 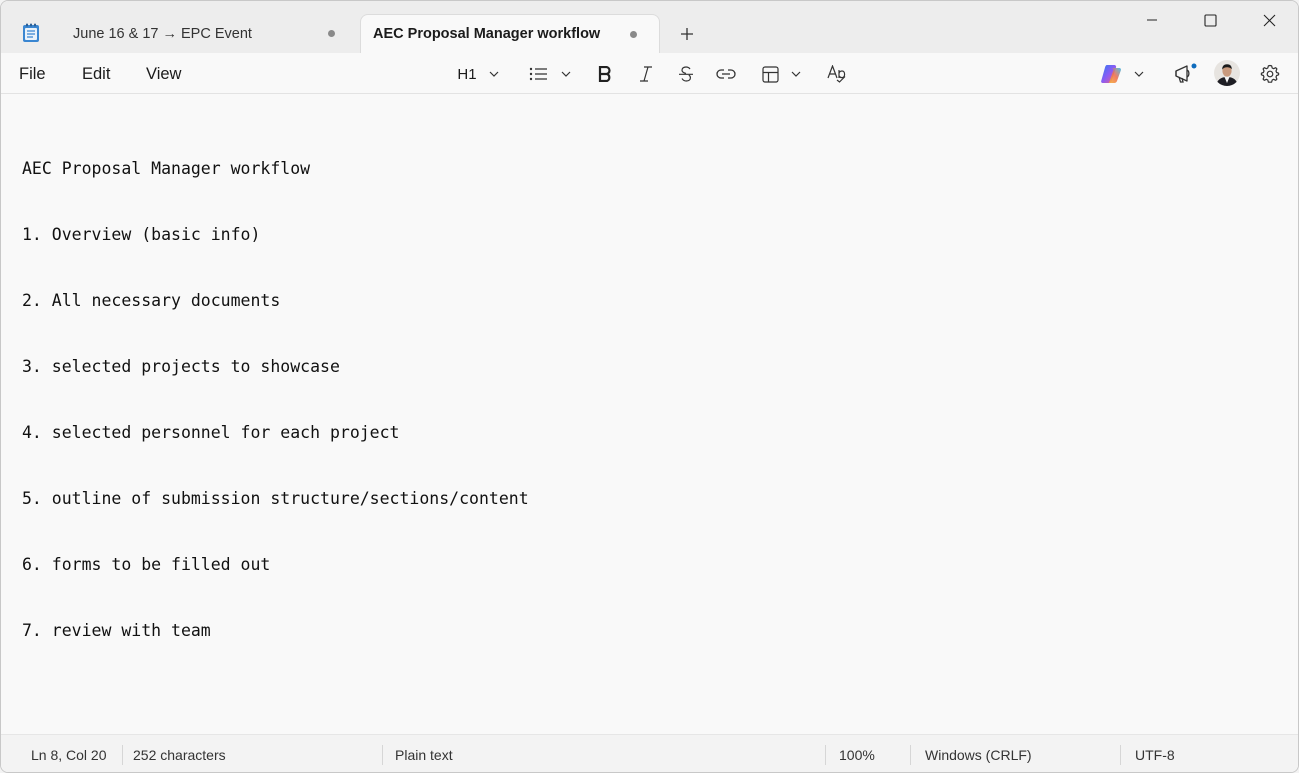 What do you see at coordinates (978, 755) in the screenshot?
I see `line-ending: Windows (CRLF)` at bounding box center [978, 755].